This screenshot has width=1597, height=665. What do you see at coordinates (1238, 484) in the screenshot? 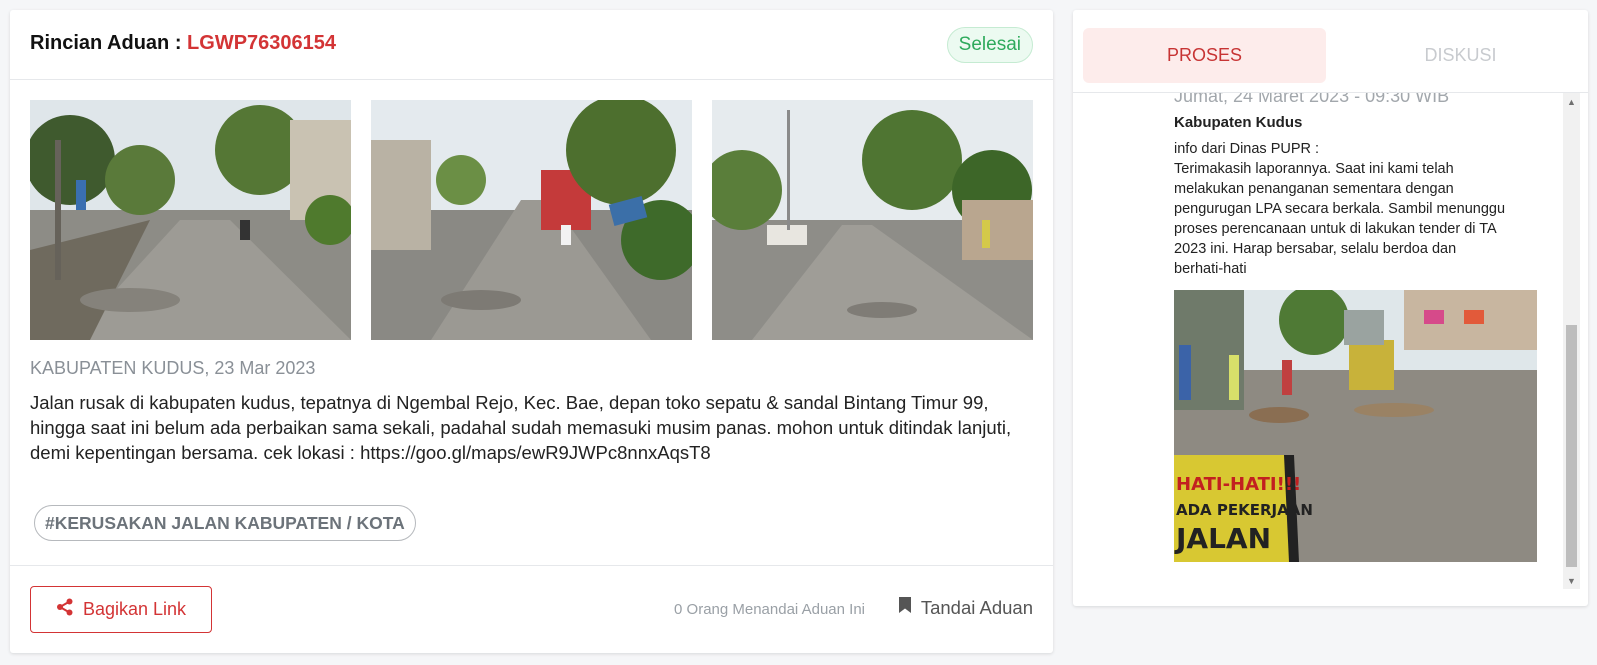
I see `warning-sign-text-1: HATI-HATI!!!` at bounding box center [1238, 484].